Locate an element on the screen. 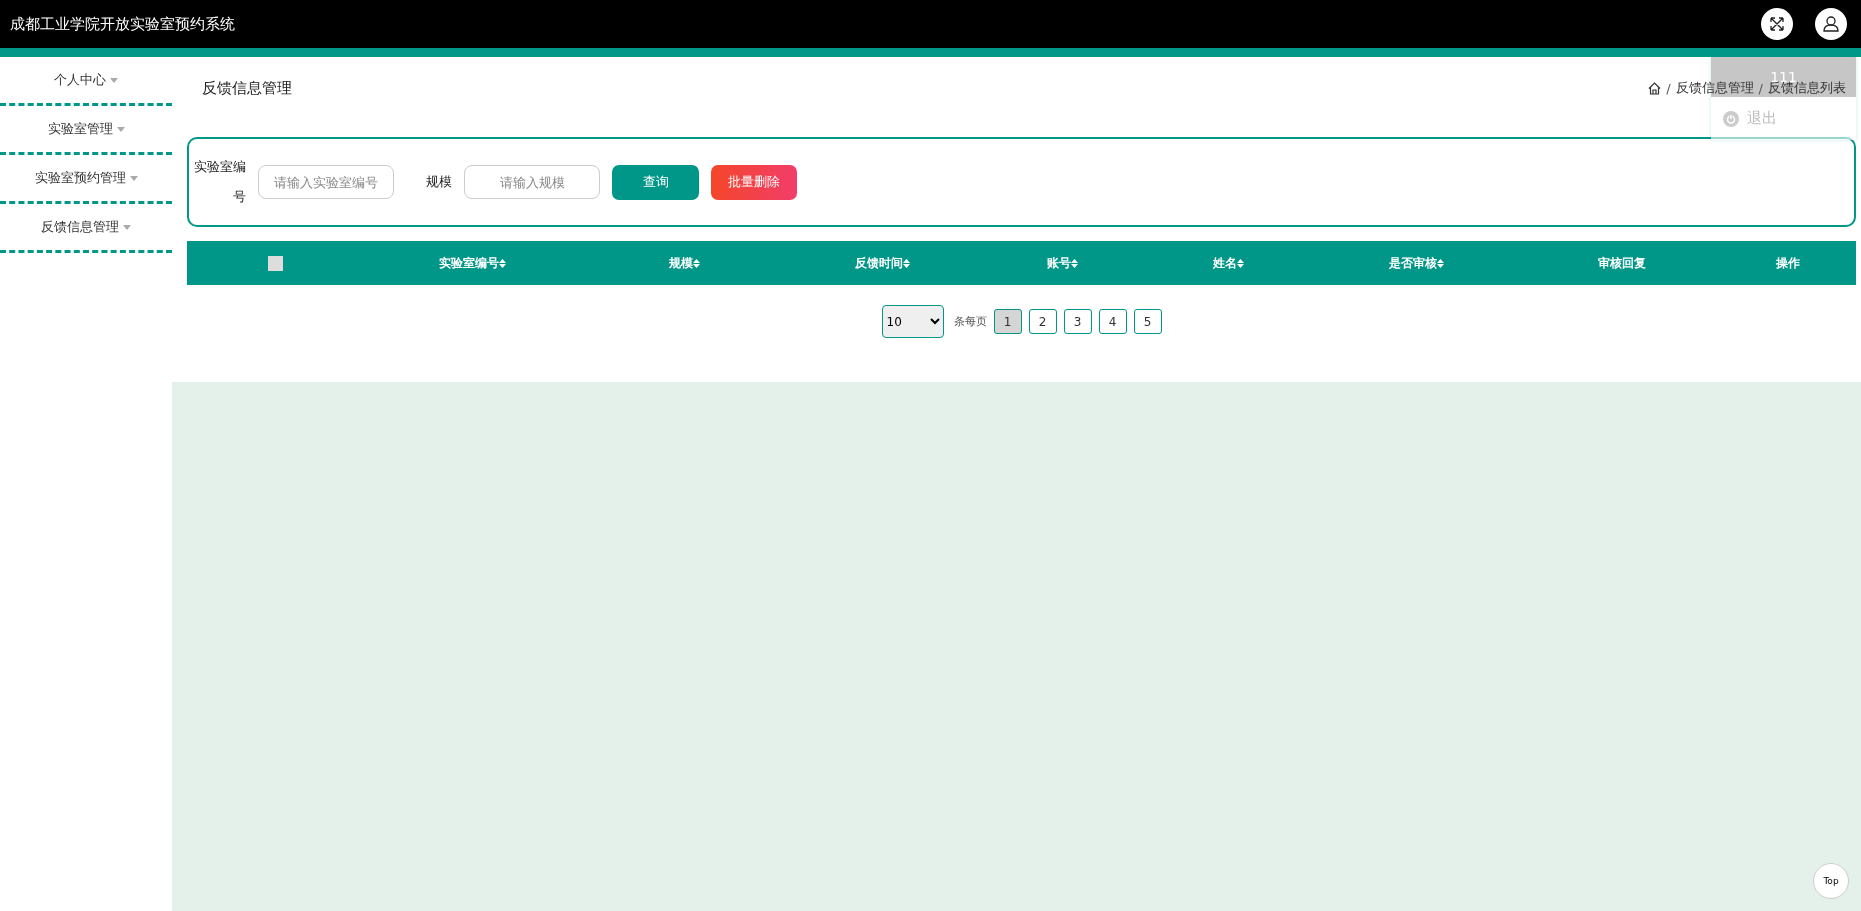 This screenshot has height=911, width=1861. column-header: 规模 is located at coordinates (684, 263).